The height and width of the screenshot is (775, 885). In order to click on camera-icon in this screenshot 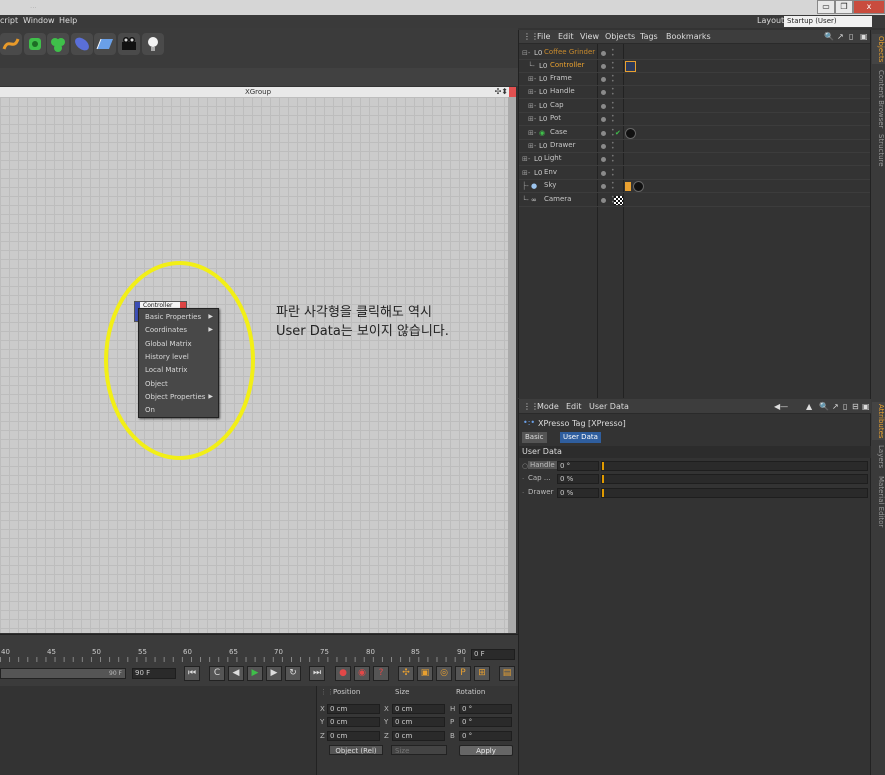, I will do `click(129, 44)`.